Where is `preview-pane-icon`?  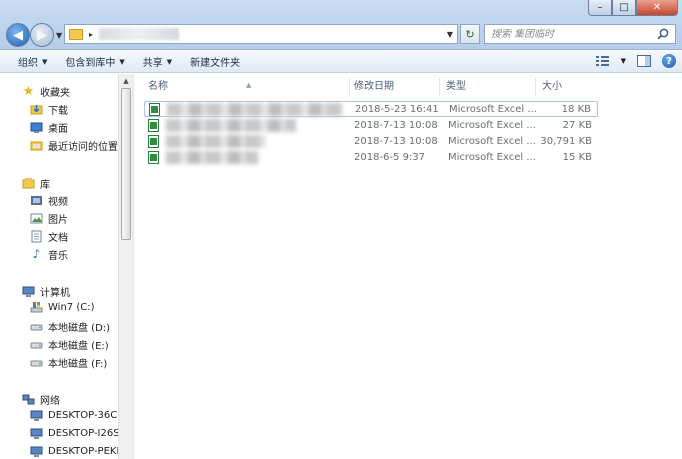 preview-pane-icon is located at coordinates (644, 61).